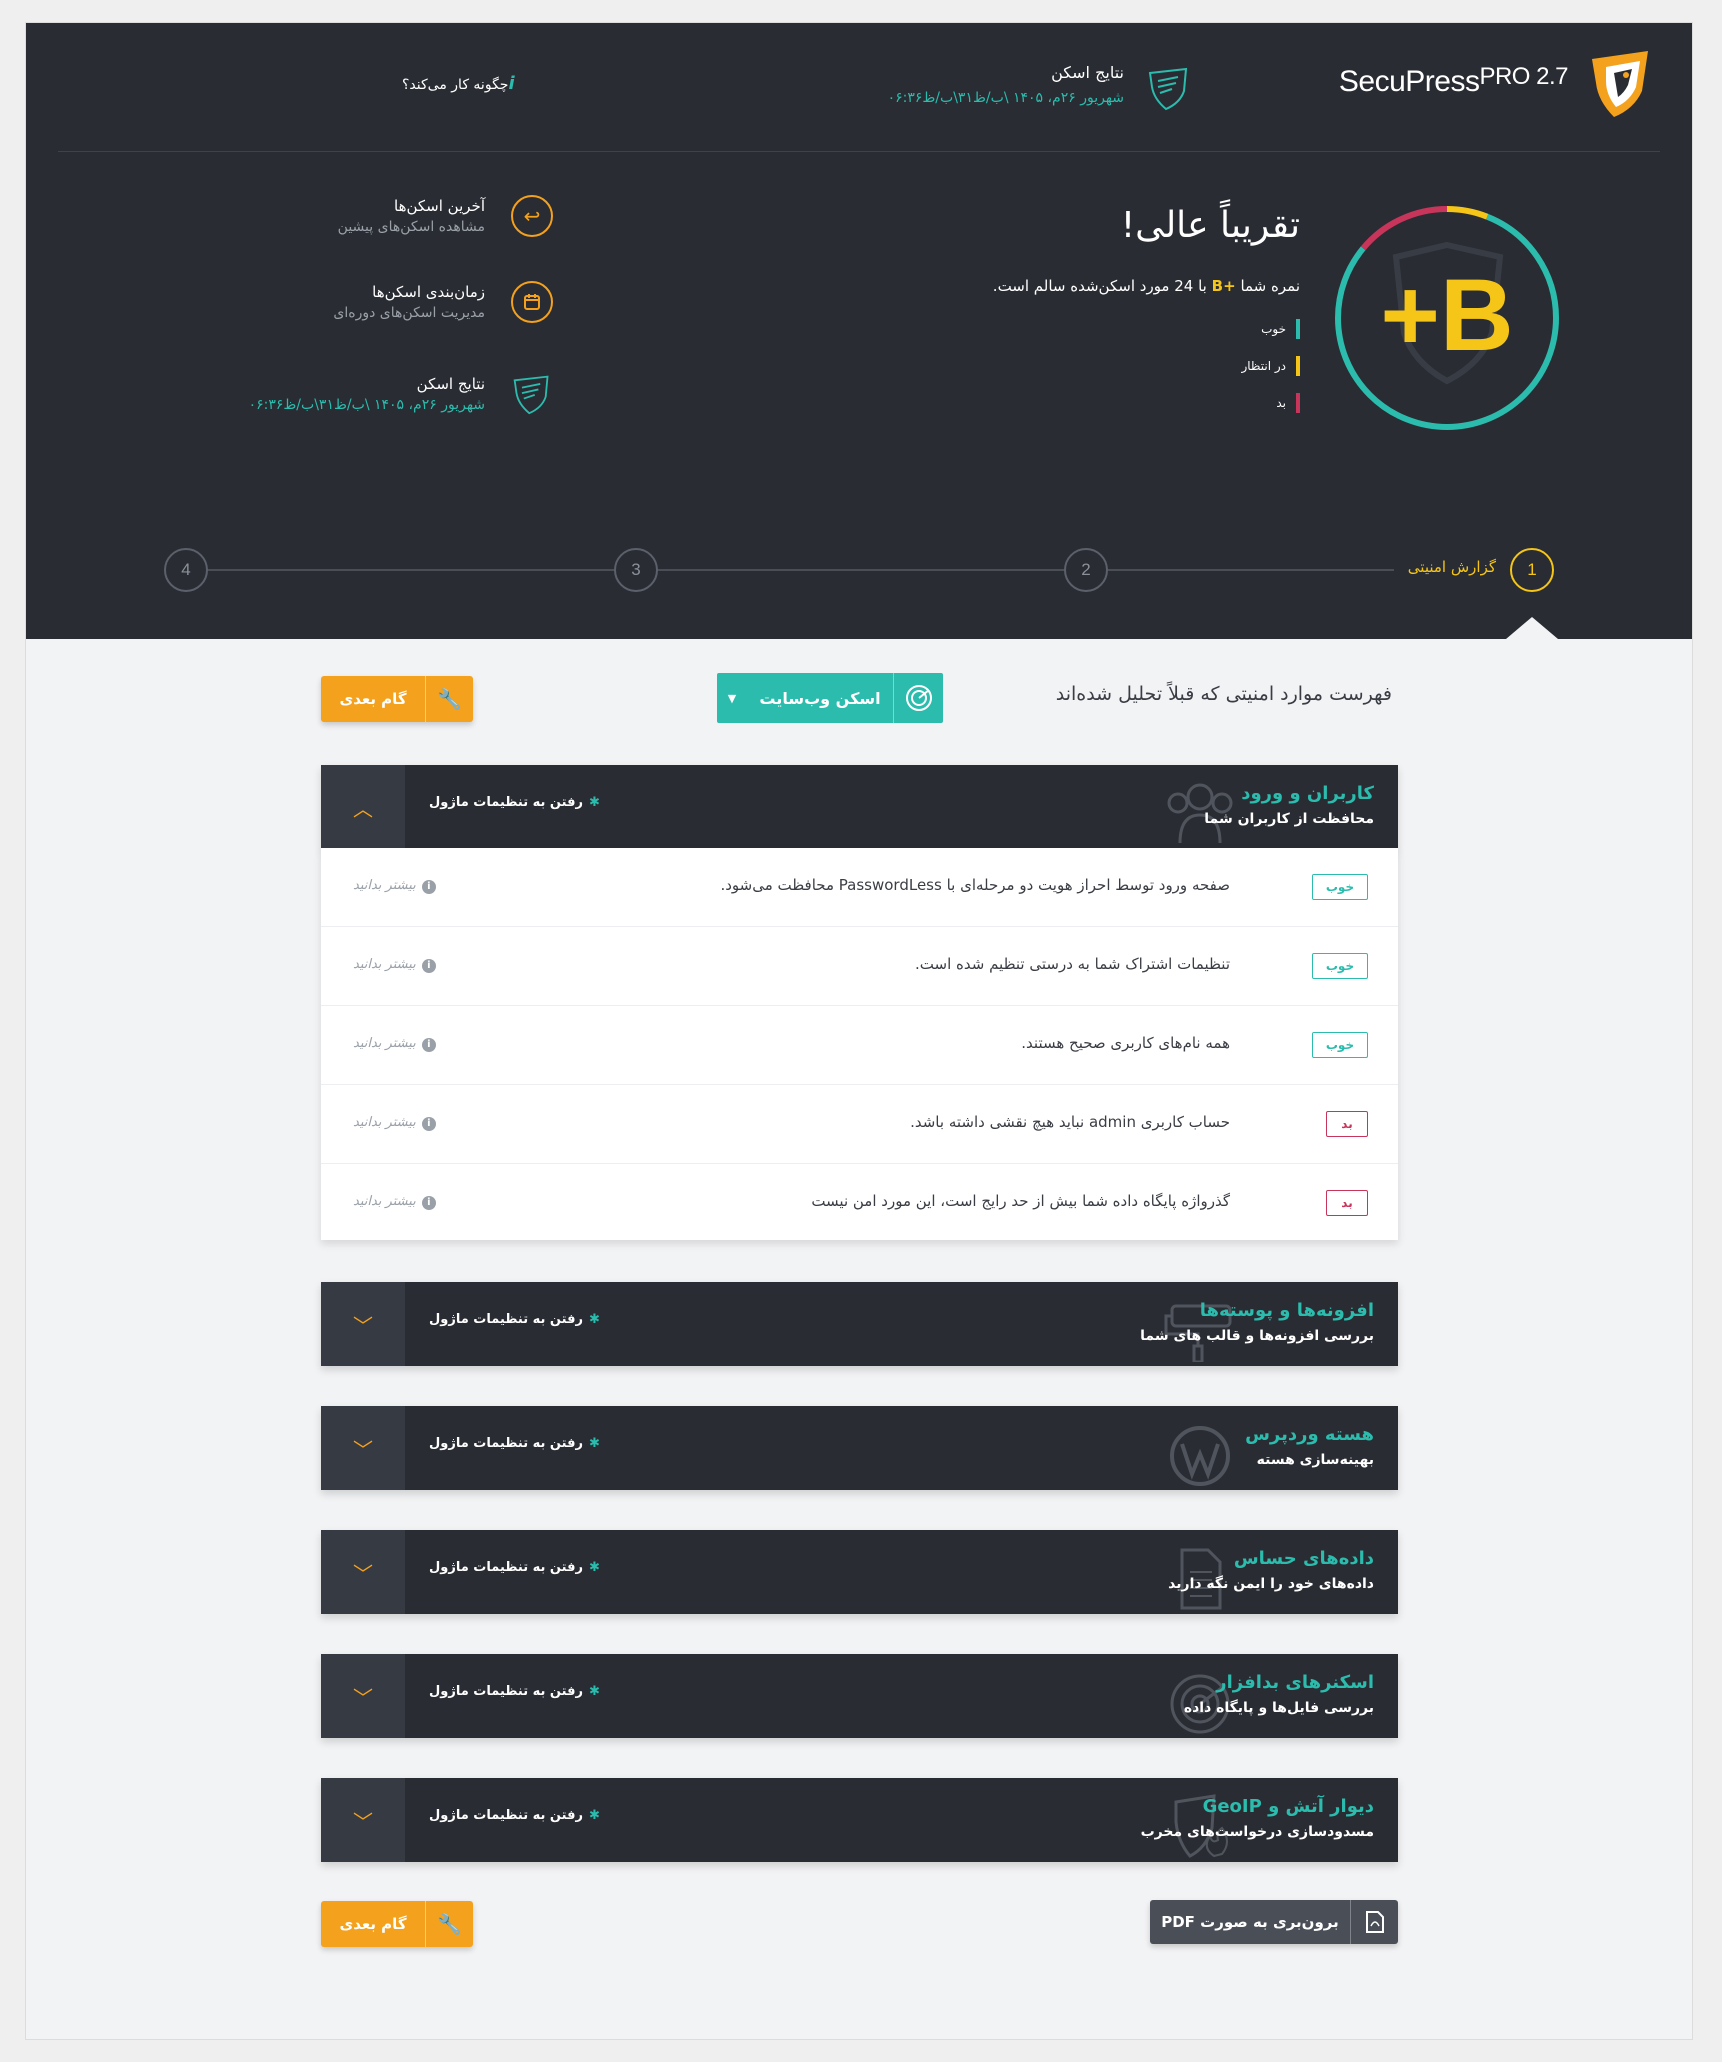  Describe the element at coordinates (1453, 80) in the screenshot. I see `brand-title: SecuPressPRO 2.7` at that location.